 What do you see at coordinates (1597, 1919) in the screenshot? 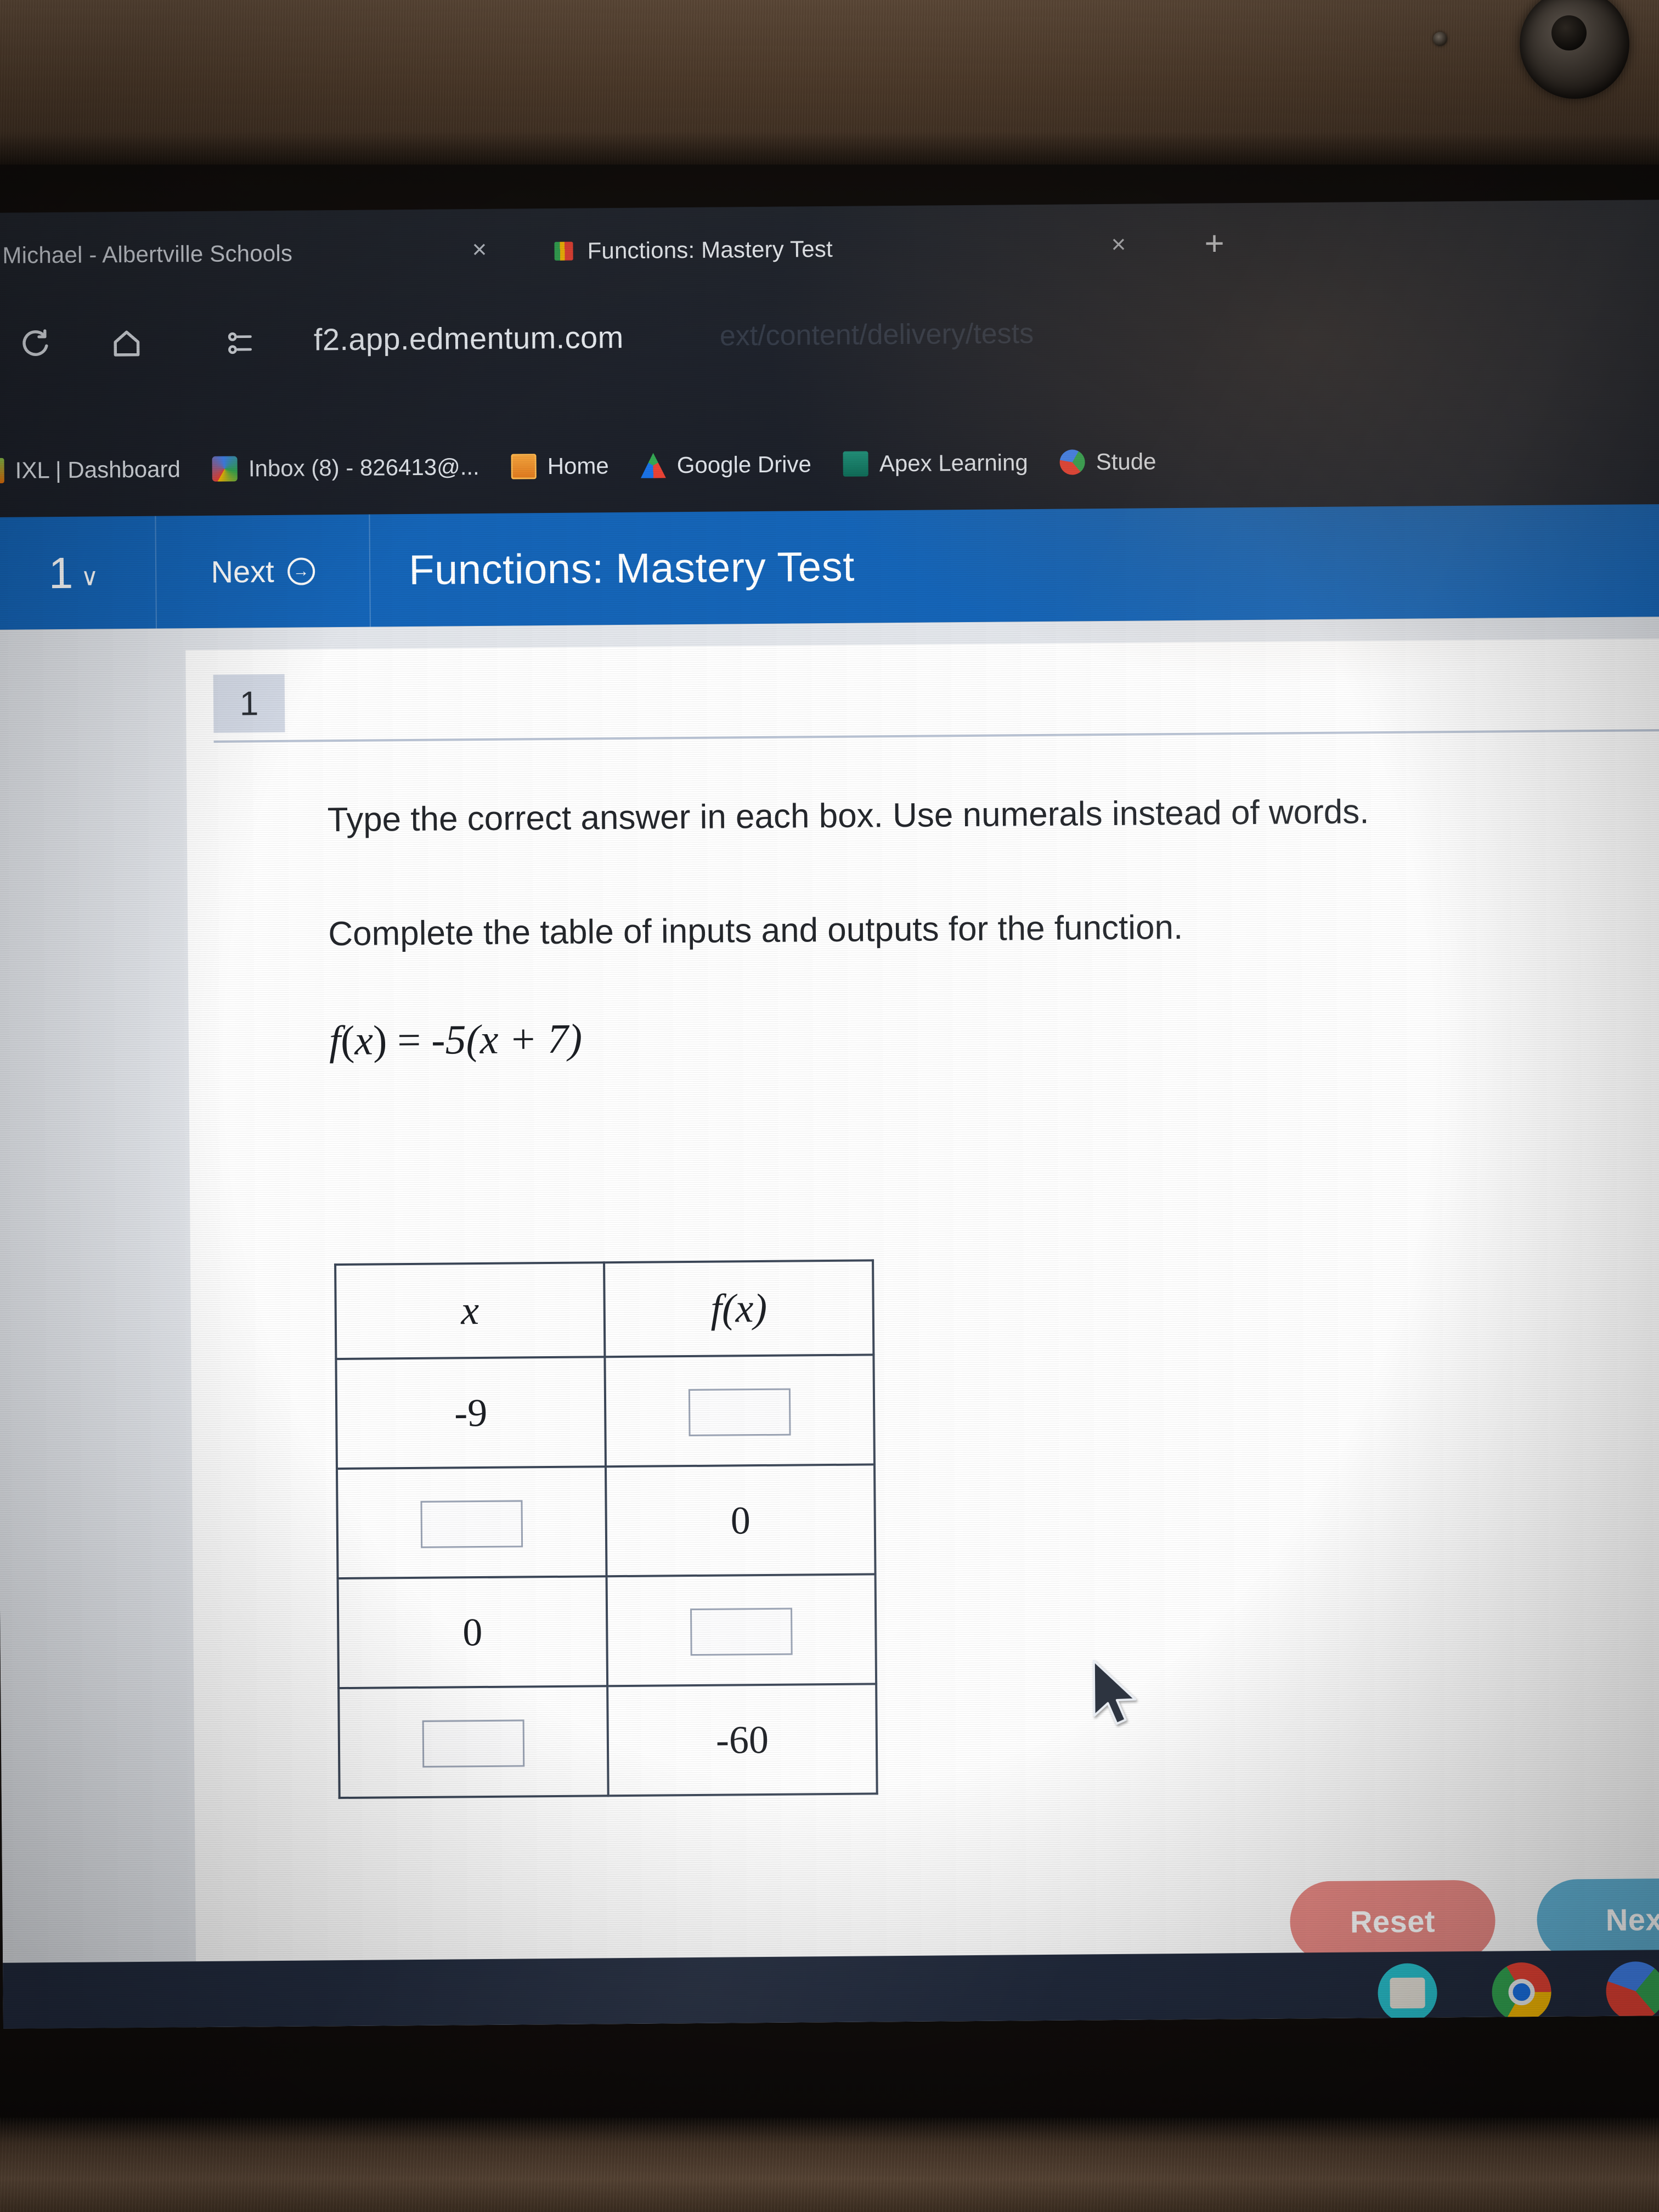
I see `next-button: Next` at bounding box center [1597, 1919].